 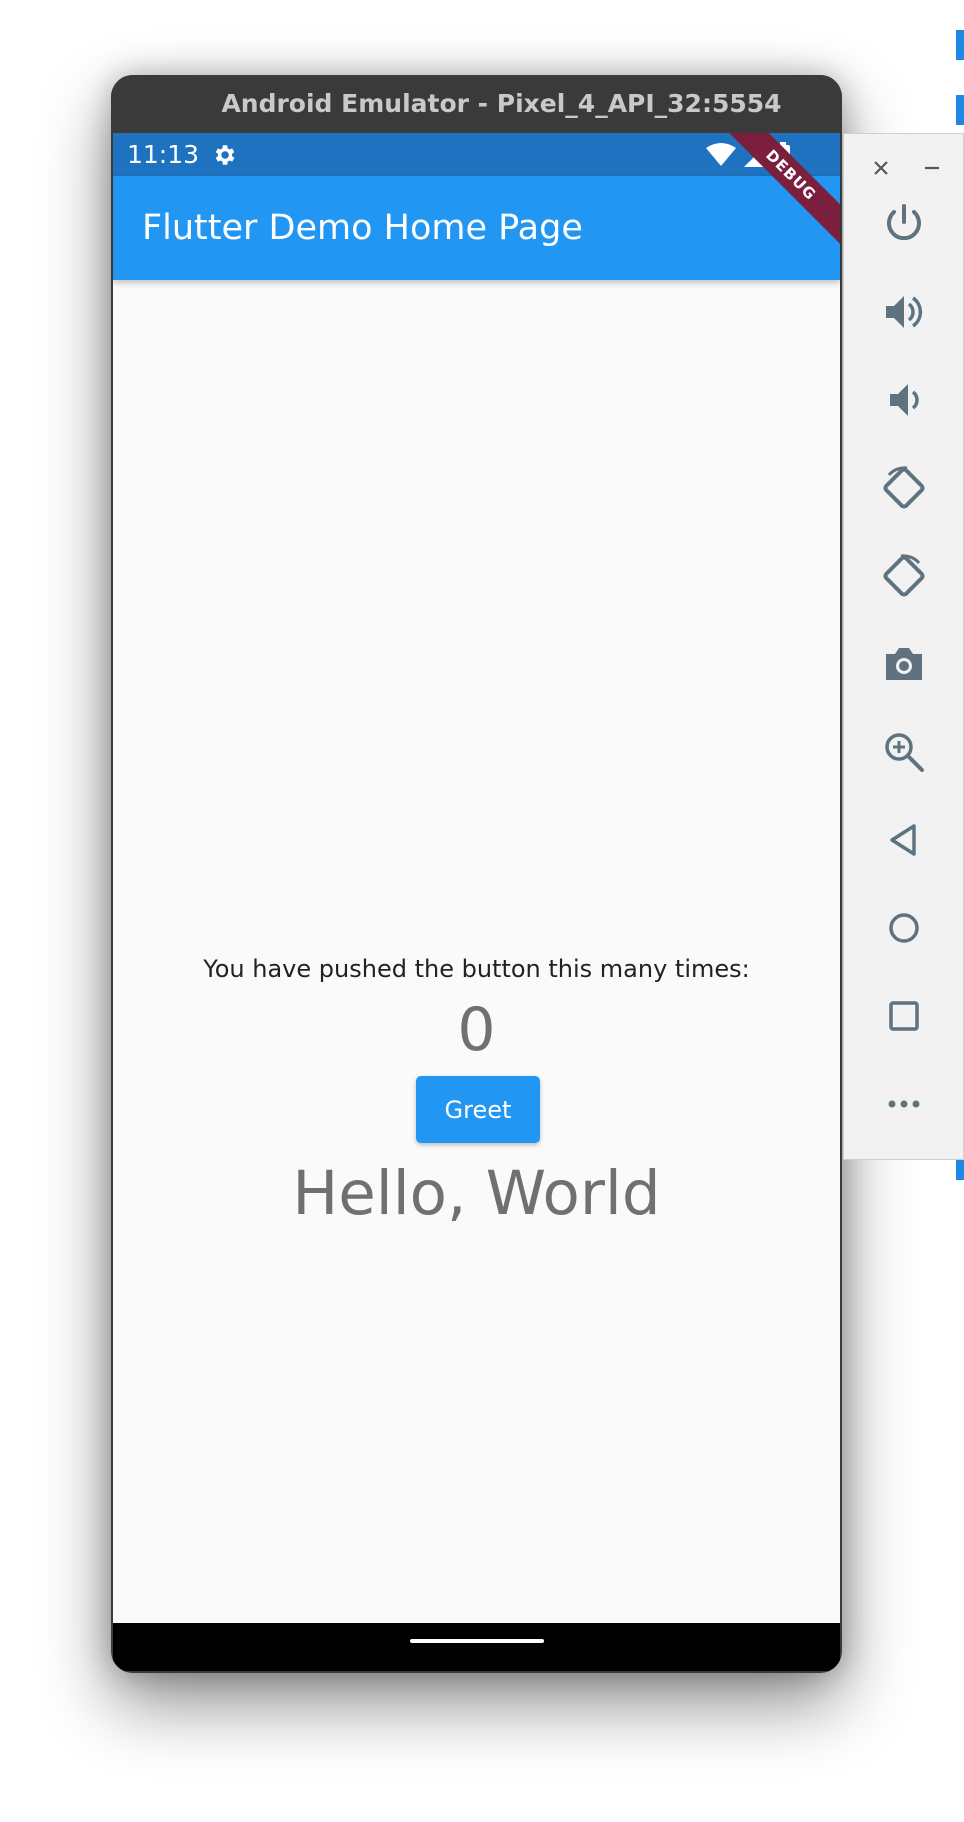 I want to click on counter-value: 0, so click(x=476, y=1030).